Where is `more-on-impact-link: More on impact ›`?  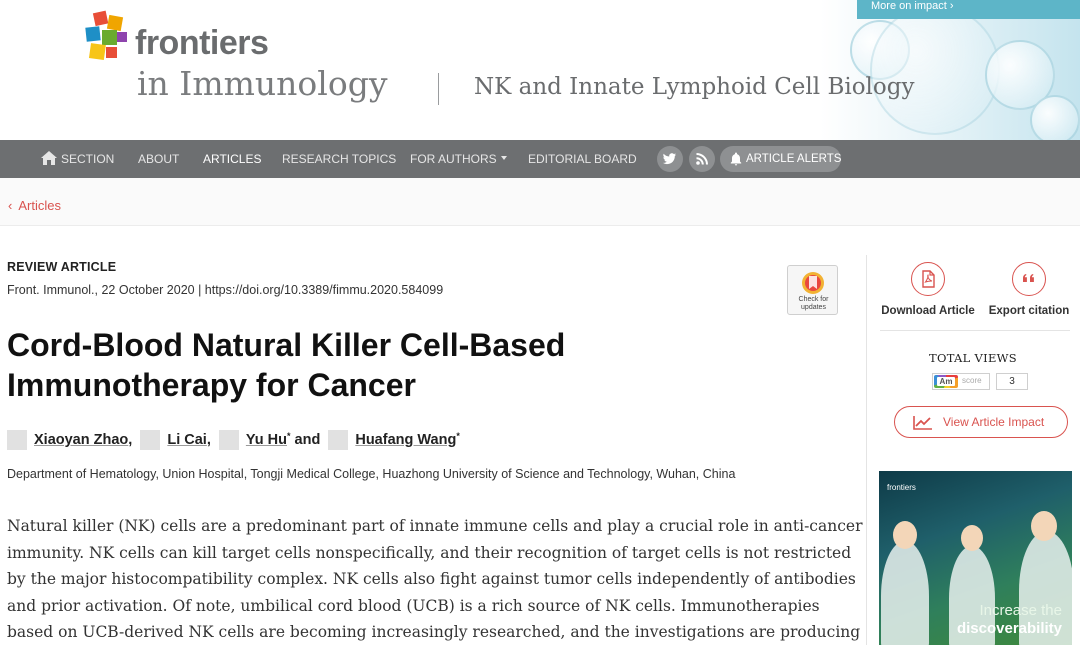 more-on-impact-link: More on impact › is located at coordinates (968, 9).